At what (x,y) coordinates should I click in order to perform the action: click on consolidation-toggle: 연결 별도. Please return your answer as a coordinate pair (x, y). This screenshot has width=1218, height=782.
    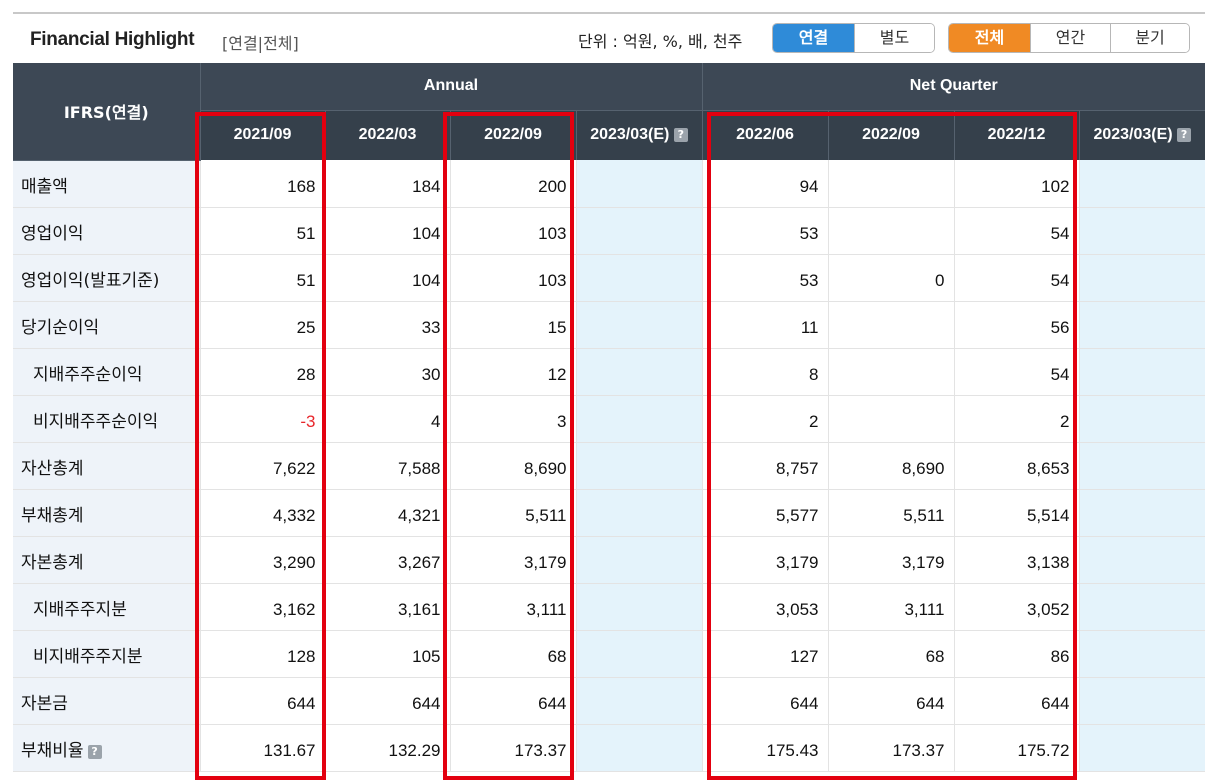
    Looking at the image, I should click on (853, 38).